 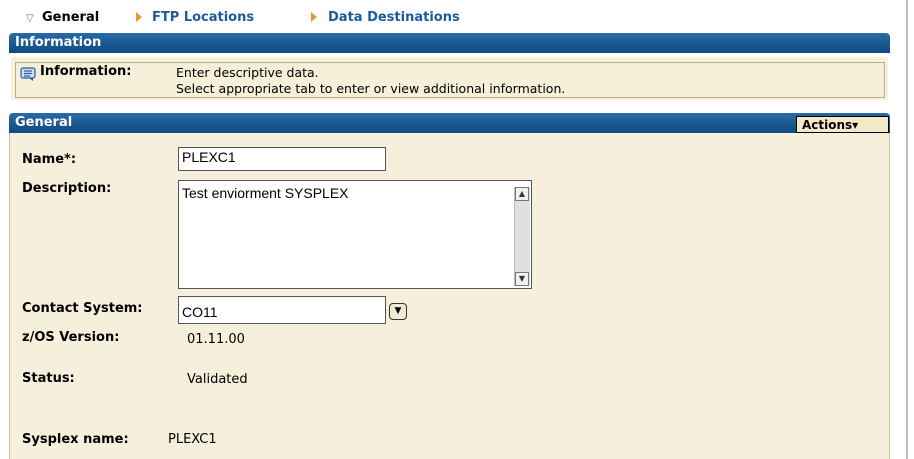 What do you see at coordinates (907, 229) in the screenshot?
I see `divider` at bounding box center [907, 229].